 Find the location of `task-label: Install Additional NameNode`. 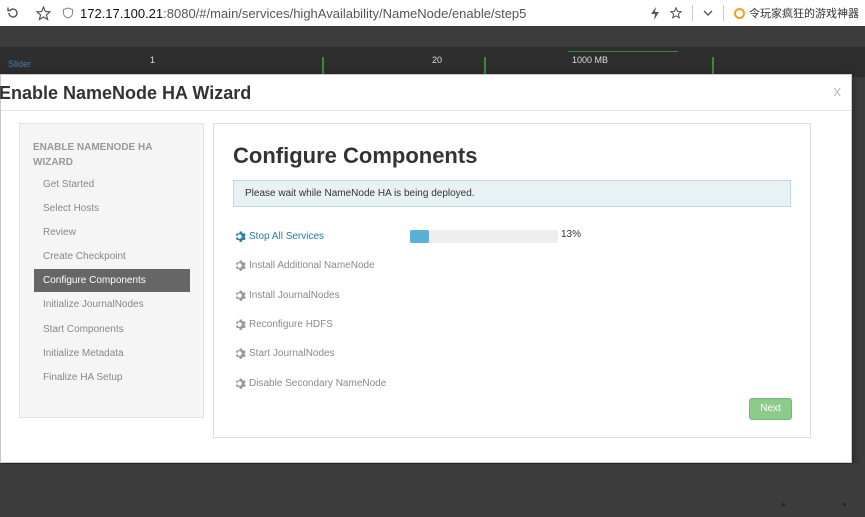

task-label: Install Additional NameNode is located at coordinates (312, 265).